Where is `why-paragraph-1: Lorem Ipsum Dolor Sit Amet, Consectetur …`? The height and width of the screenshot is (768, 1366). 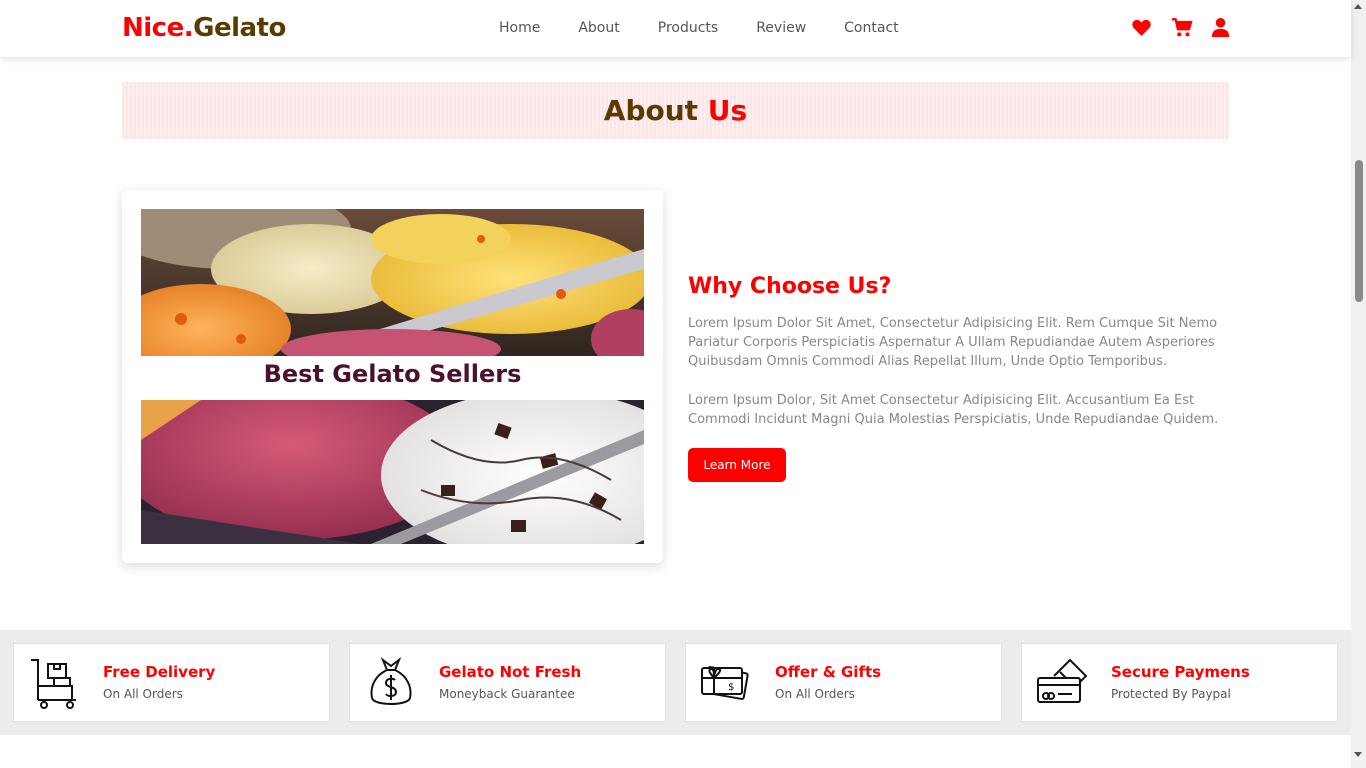
why-paragraph-1: Lorem Ipsum Dolor Sit Amet, Consectetur … is located at coordinates (953, 342).